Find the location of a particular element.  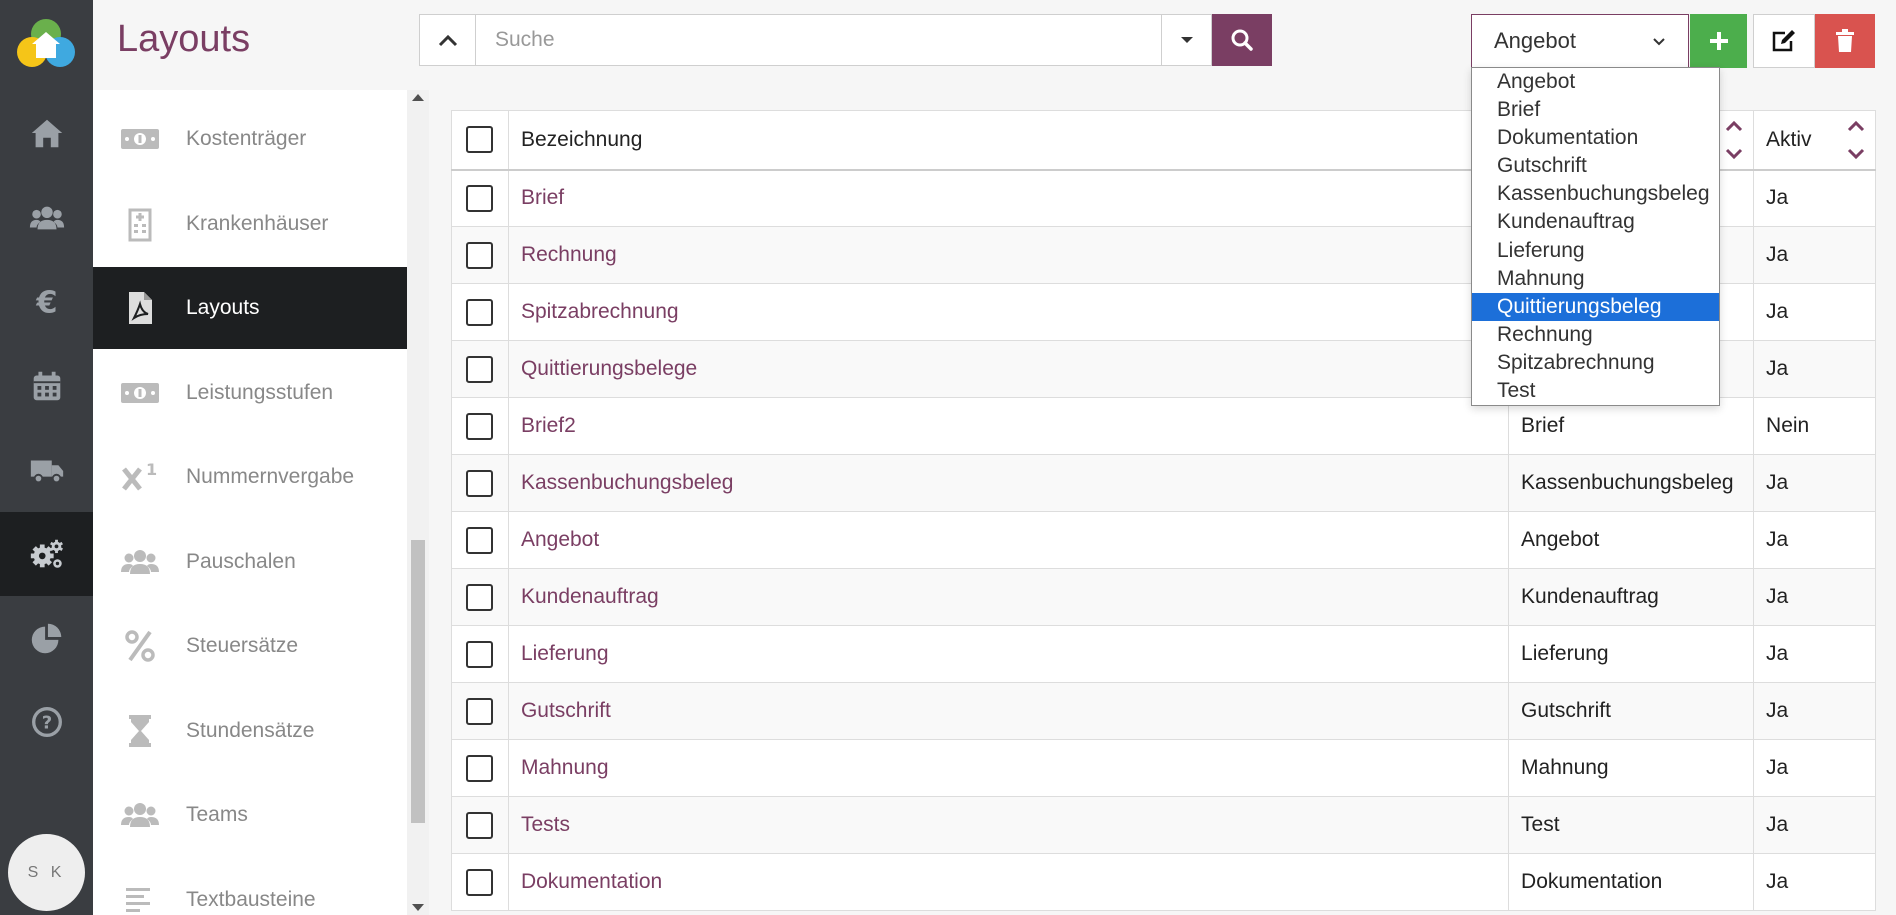

sidebar-item-krankenhäuser: Krankenhäuser is located at coordinates (250, 224).